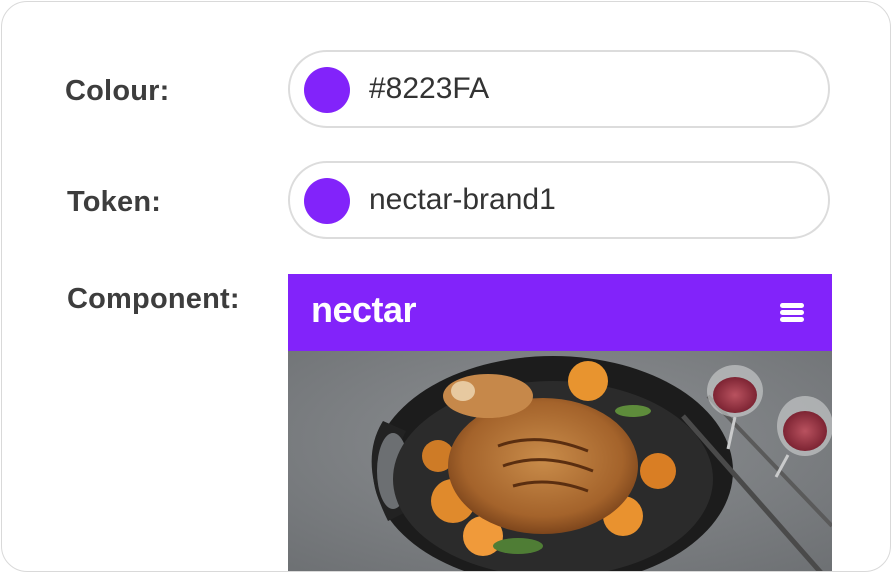 The height and width of the screenshot is (575, 894). Describe the element at coordinates (327, 90) in the screenshot. I see `colour-swatch` at that location.